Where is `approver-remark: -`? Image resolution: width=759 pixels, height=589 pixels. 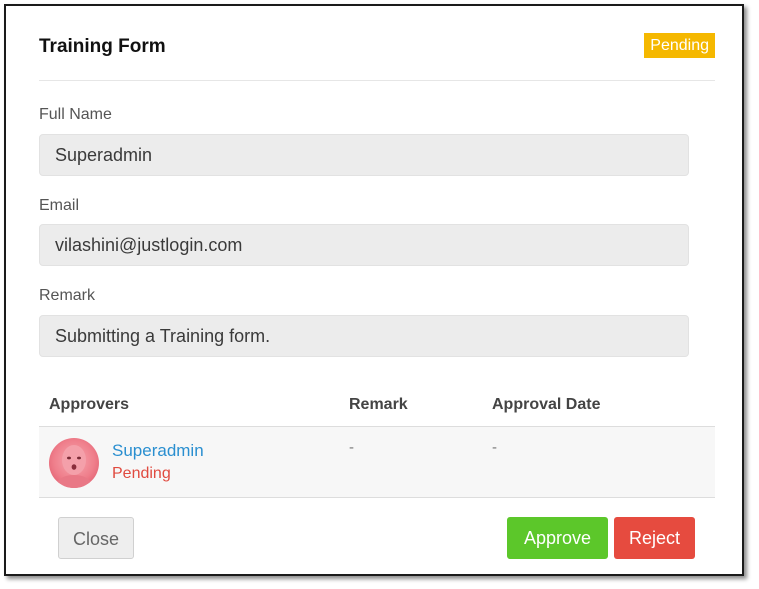 approver-remark: - is located at coordinates (351, 447).